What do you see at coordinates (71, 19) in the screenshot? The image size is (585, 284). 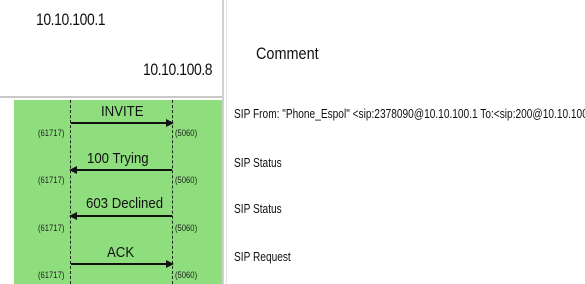 I see `source-host-header: 10.10.100.1` at bounding box center [71, 19].